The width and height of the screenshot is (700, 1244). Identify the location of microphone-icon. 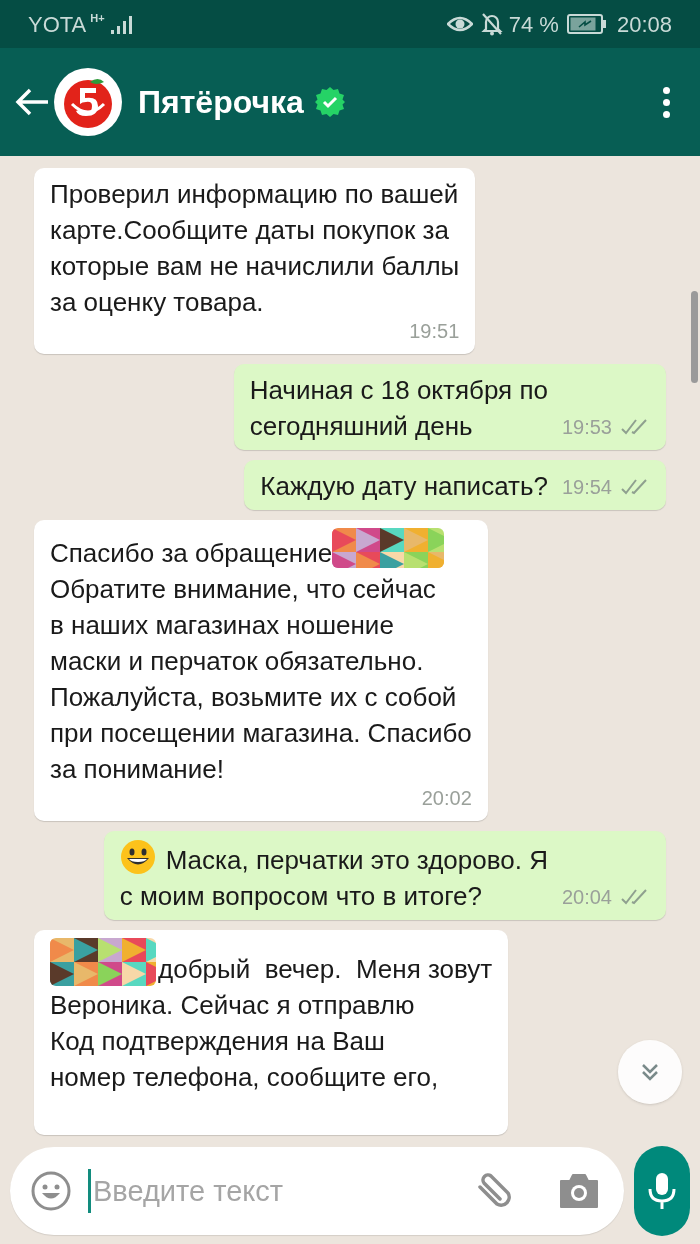
(662, 1191).